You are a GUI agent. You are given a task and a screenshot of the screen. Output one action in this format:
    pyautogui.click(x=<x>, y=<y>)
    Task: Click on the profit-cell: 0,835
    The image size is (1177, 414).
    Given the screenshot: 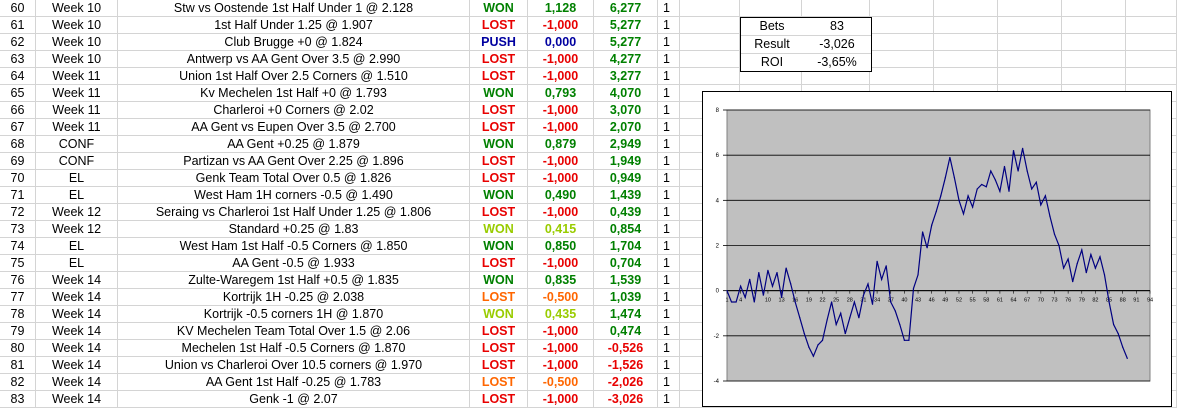 What is the action you would take?
    pyautogui.click(x=561, y=280)
    